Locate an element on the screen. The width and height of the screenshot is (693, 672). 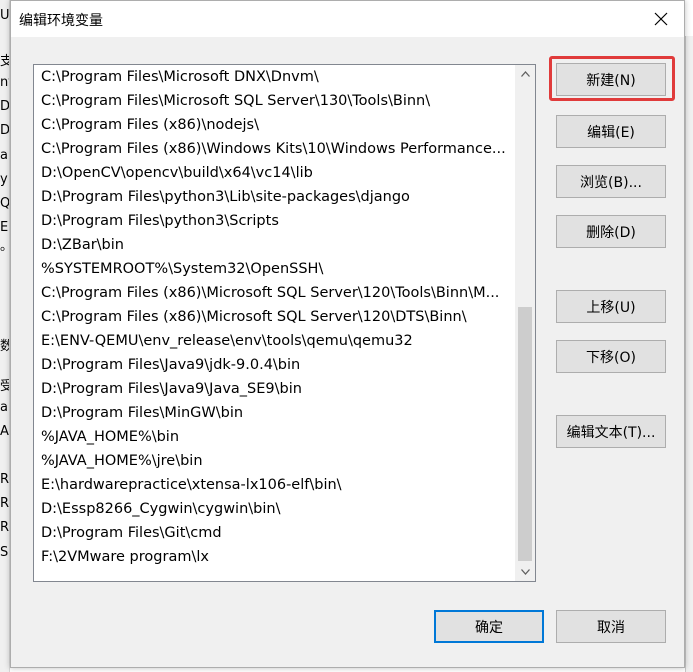
background-window: U 支 nt Dr Dr a y QT E 。 数 受 a A R R R S is located at coordinates (5, 336).